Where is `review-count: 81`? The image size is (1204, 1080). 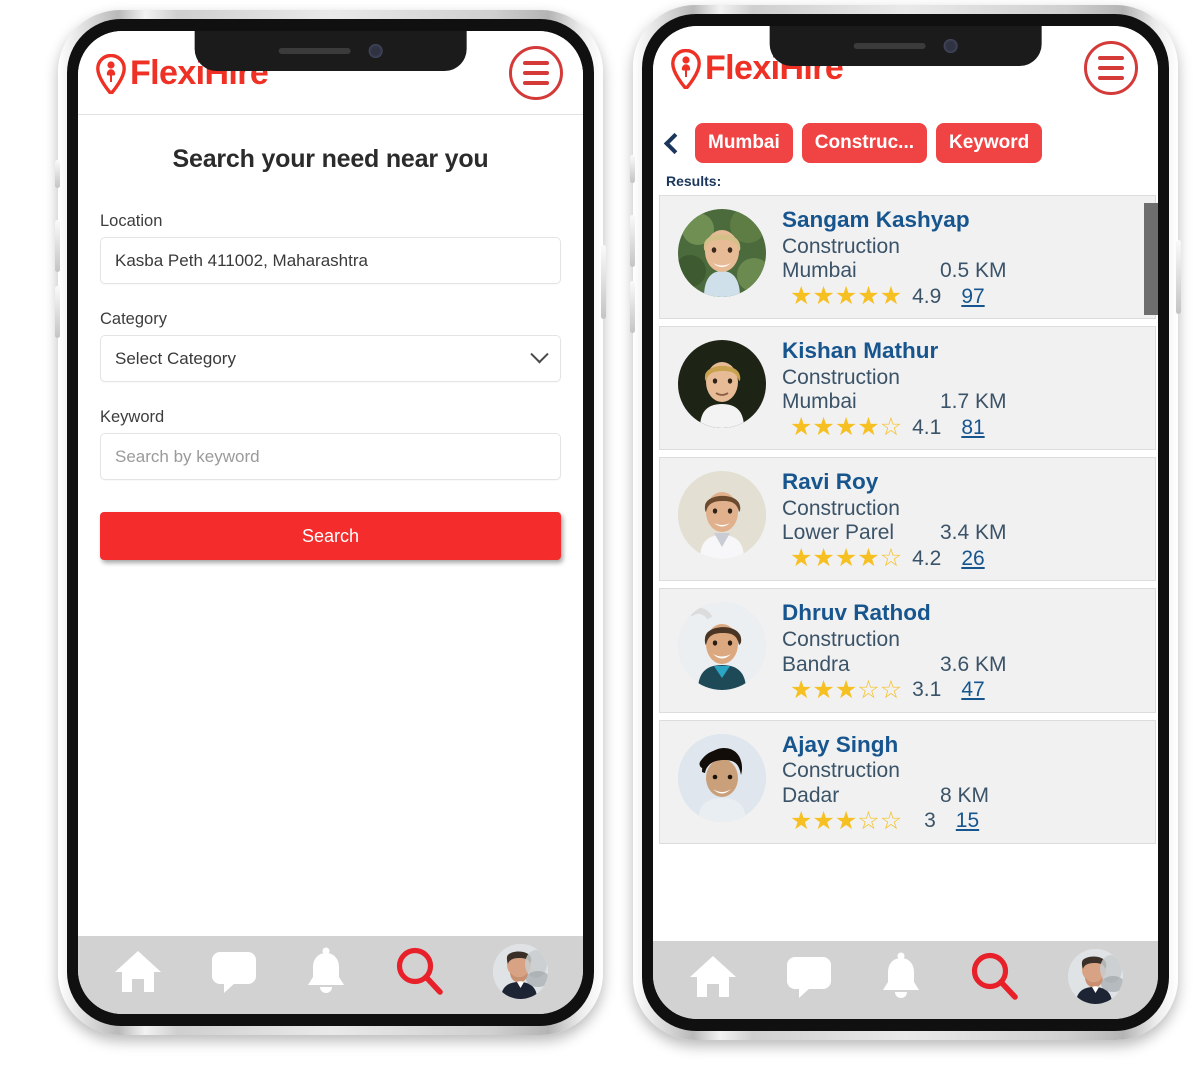 review-count: 81 is located at coordinates (972, 428).